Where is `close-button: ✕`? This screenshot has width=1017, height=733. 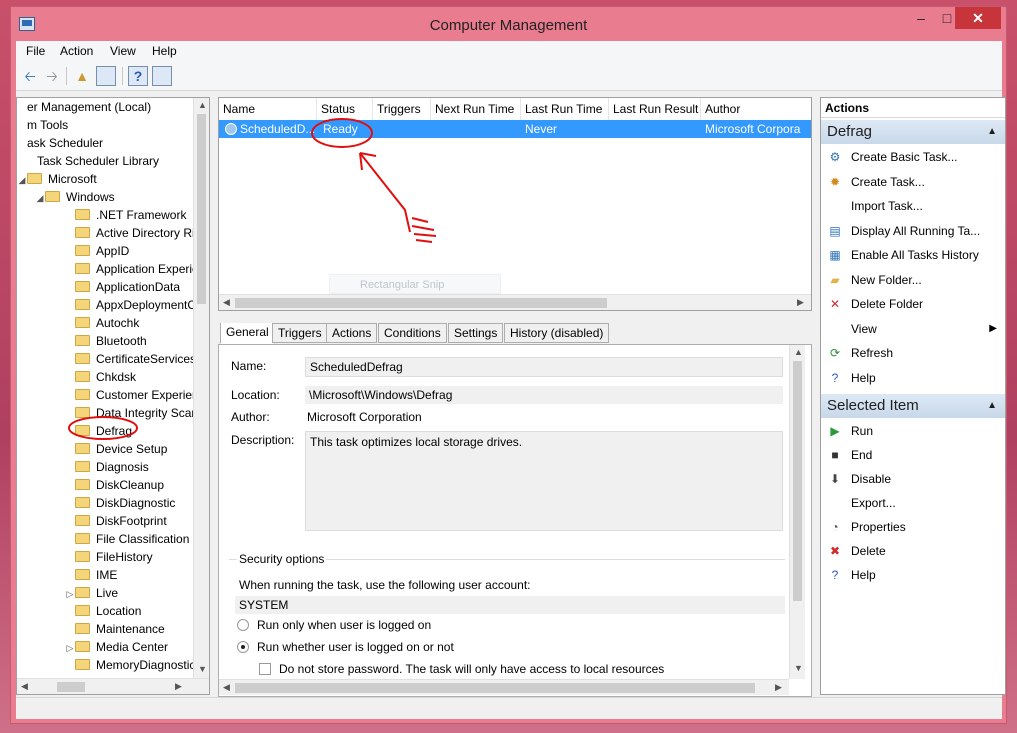
close-button: ✕ is located at coordinates (978, 18).